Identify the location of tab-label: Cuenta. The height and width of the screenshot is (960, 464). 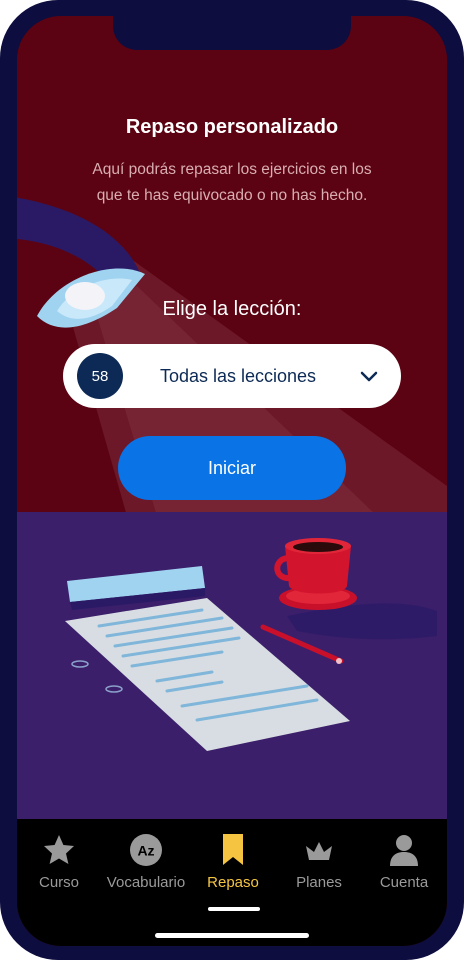
(404, 882).